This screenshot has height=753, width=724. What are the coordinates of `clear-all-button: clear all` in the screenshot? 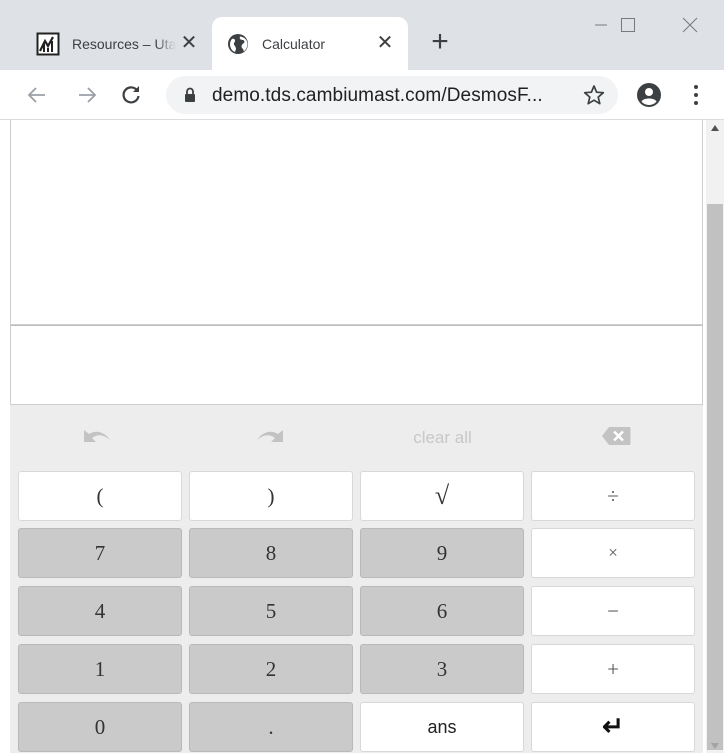 It's located at (442, 438).